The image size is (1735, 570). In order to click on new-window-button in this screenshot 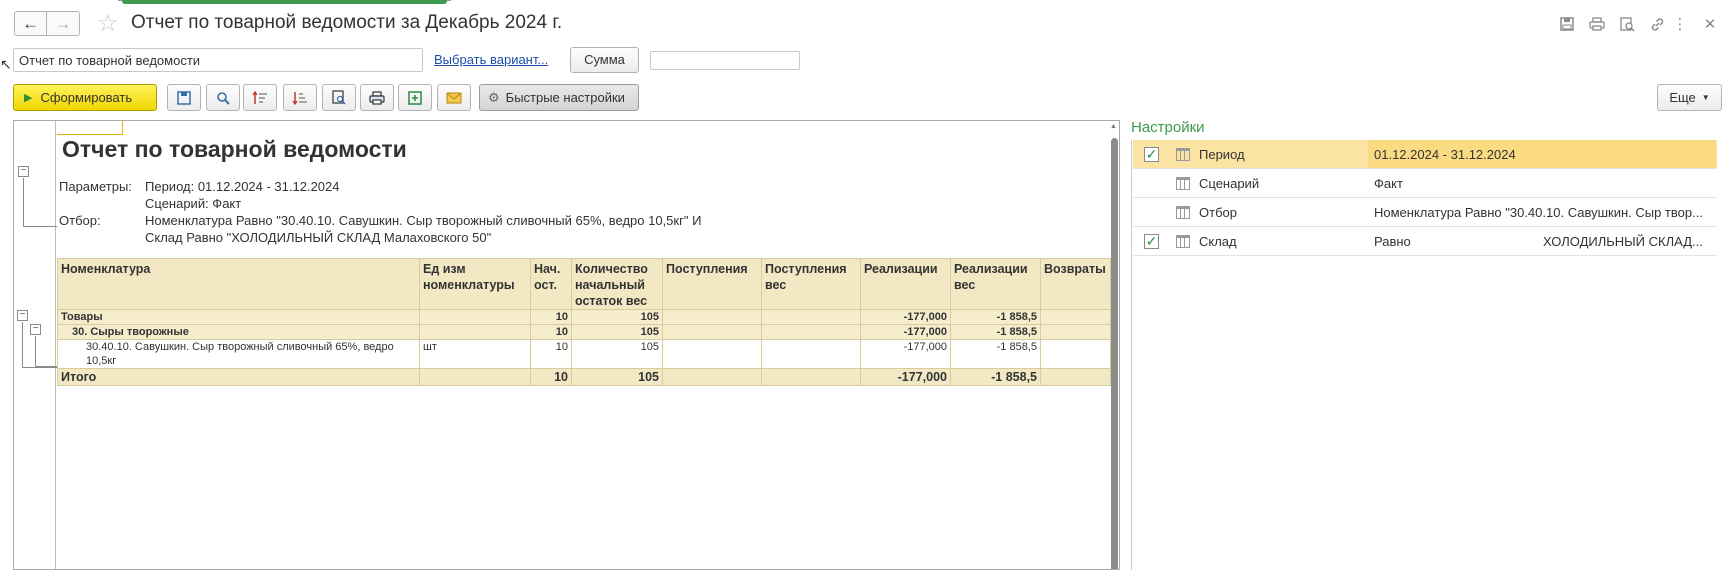, I will do `click(415, 97)`.